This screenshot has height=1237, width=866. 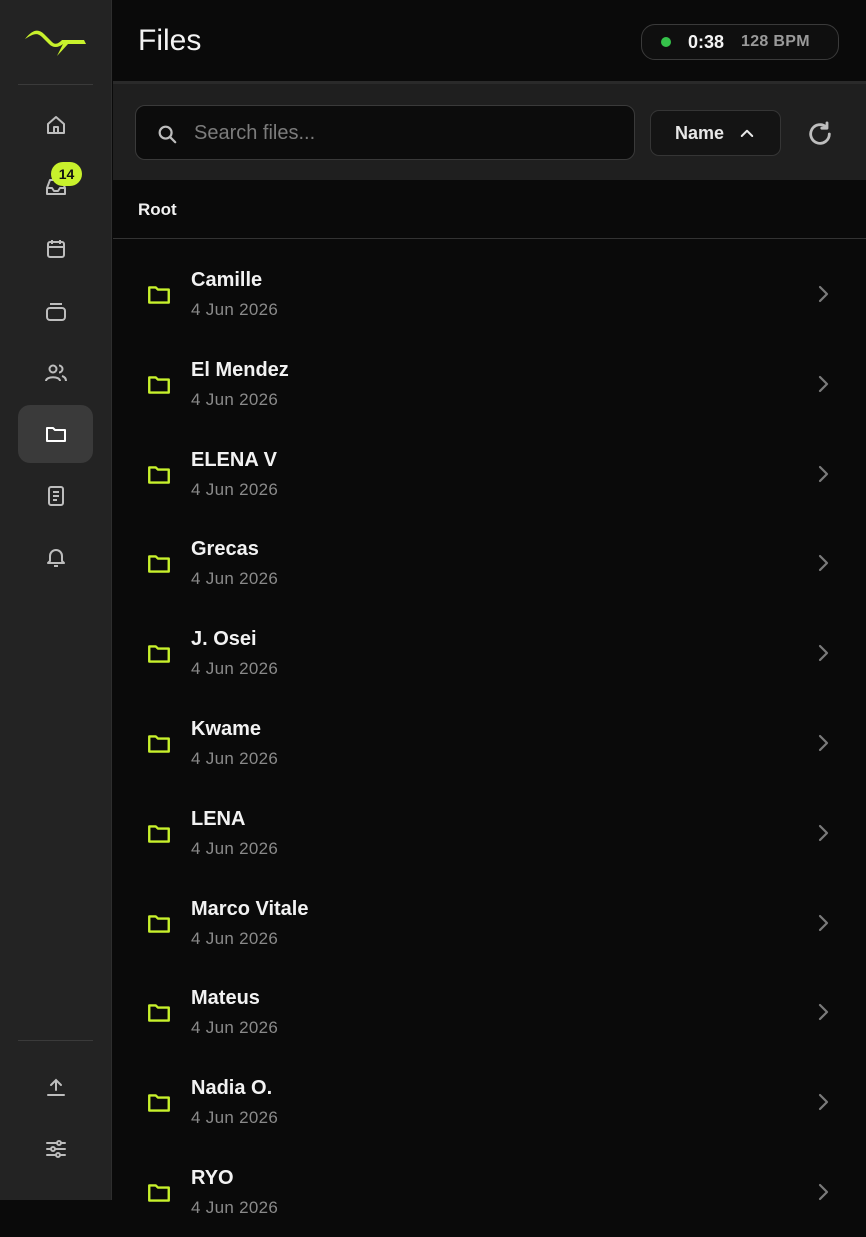 I want to click on nav-archive, so click(x=55, y=311).